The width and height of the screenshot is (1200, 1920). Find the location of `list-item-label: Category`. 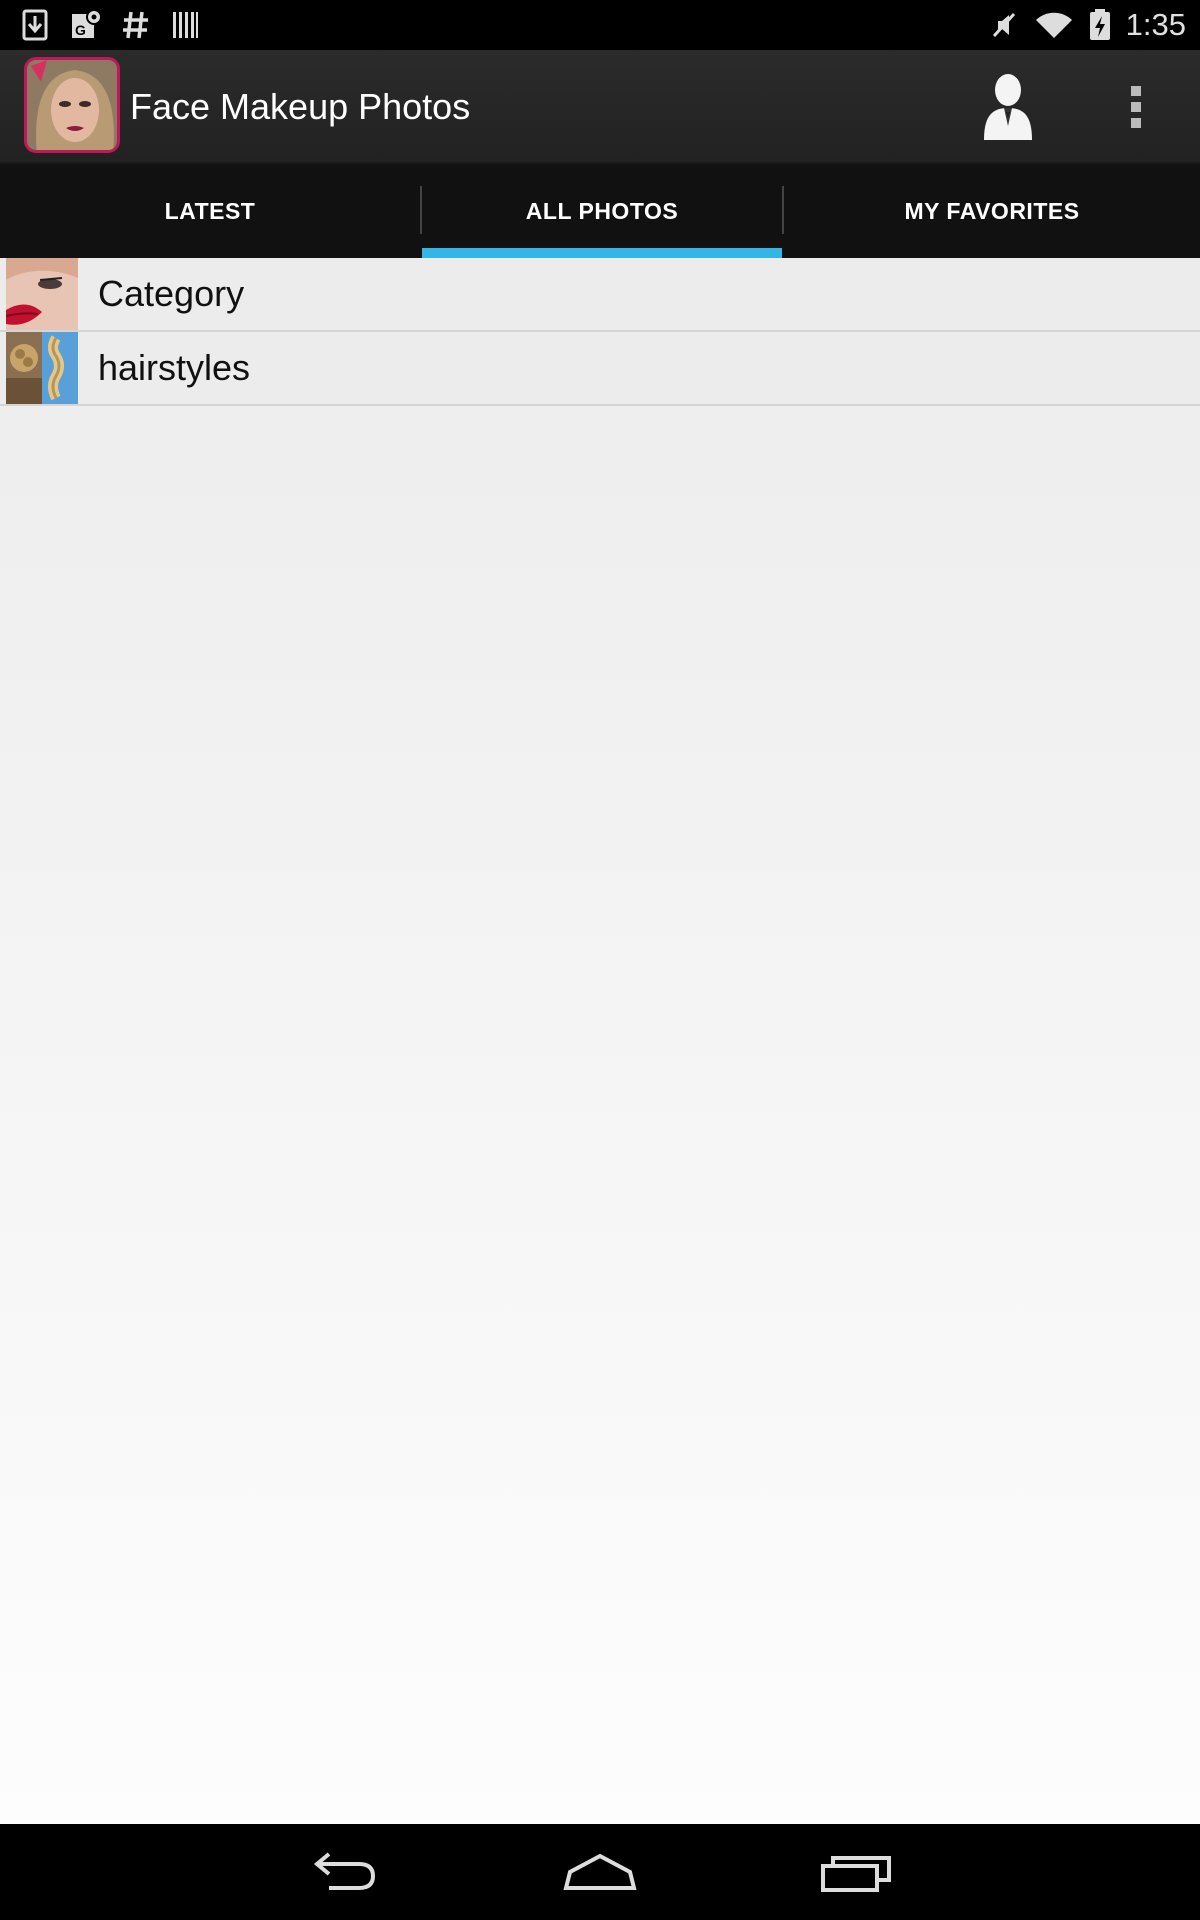

list-item-label: Category is located at coordinates (171, 293).